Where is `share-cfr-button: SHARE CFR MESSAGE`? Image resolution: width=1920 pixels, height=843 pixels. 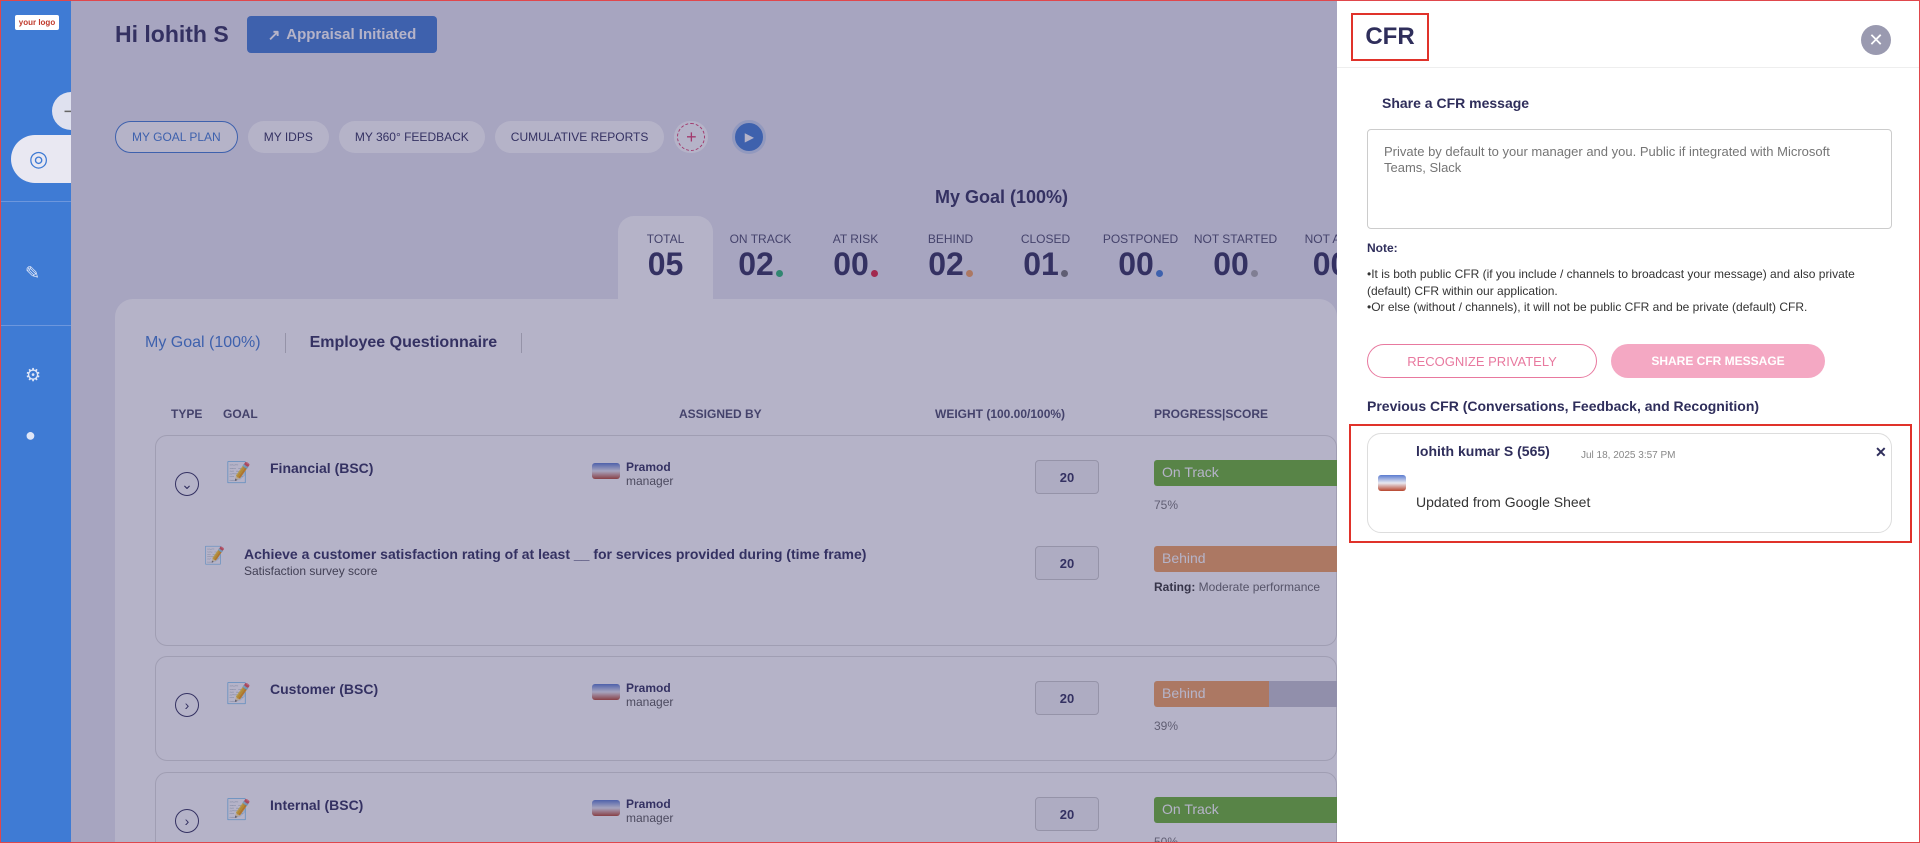
share-cfr-button: SHARE CFR MESSAGE is located at coordinates (1718, 361).